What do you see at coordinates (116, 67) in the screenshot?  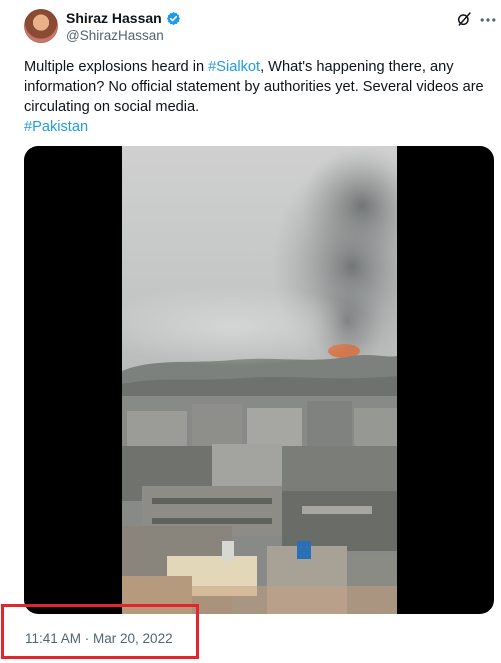 I see `tweet-text-part1: Multiple explosions heard in` at bounding box center [116, 67].